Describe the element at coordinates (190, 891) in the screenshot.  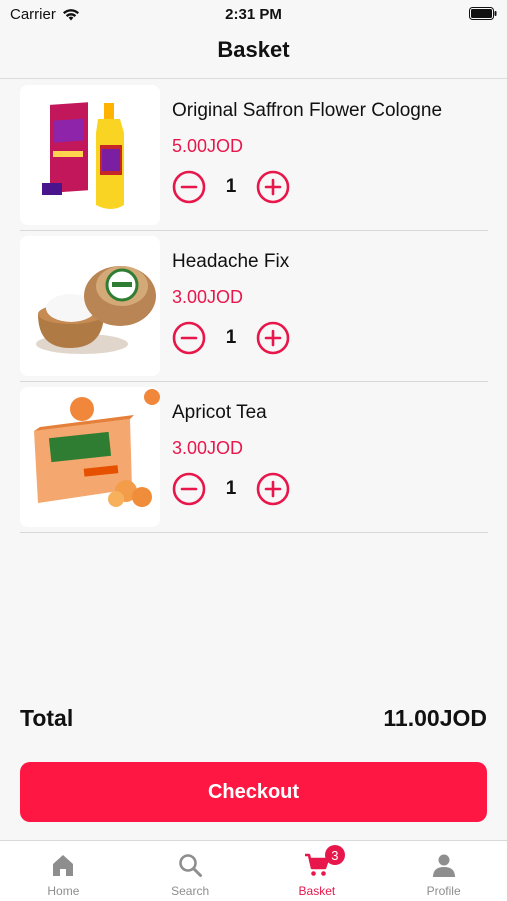
I see `tab-label: Search` at that location.